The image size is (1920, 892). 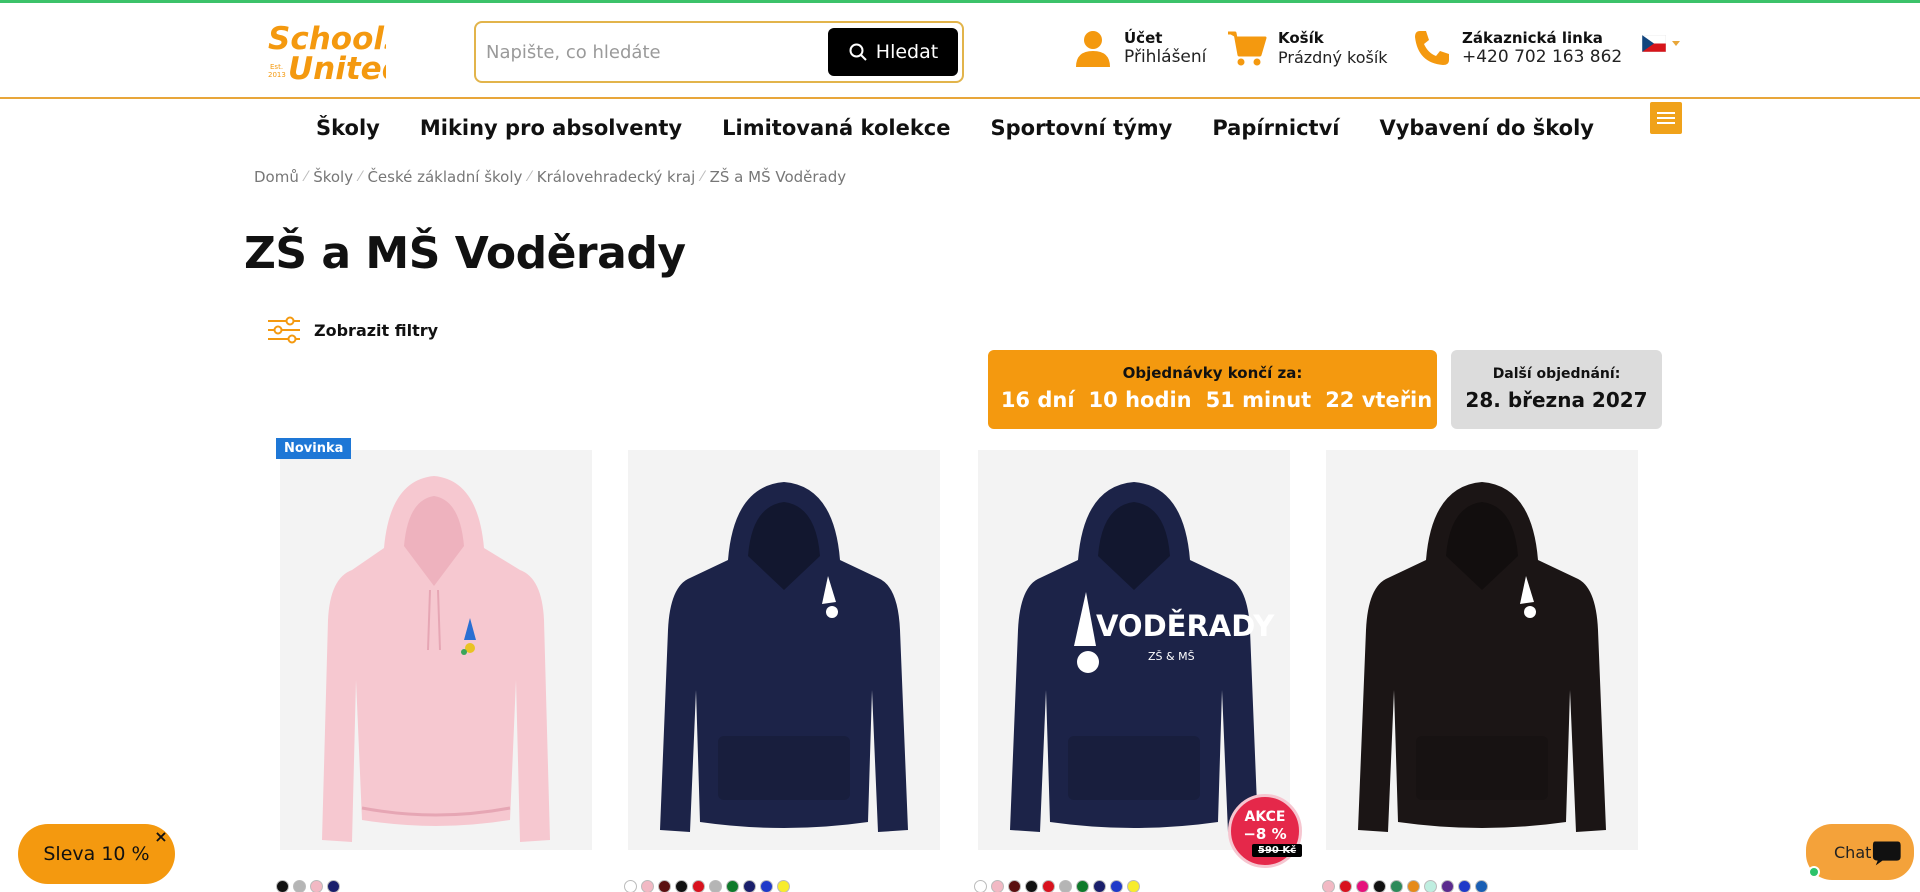 I want to click on close-icon: ×, so click(x=161, y=837).